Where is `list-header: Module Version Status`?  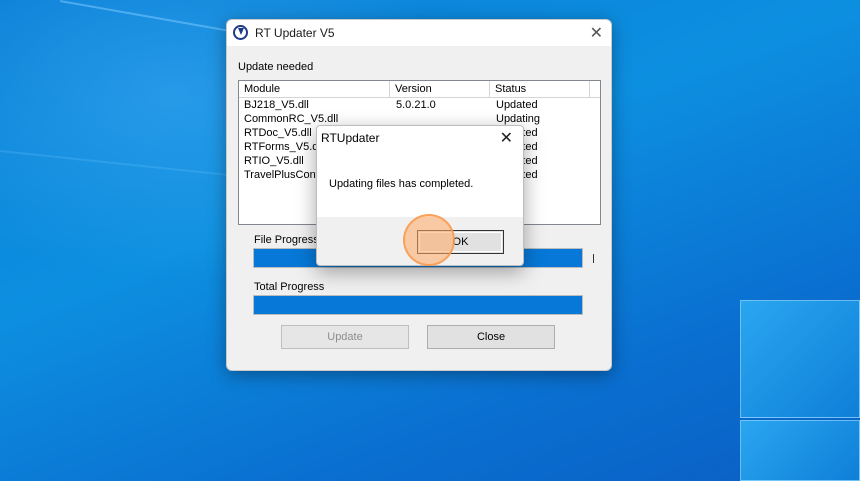 list-header: Module Version Status is located at coordinates (419, 89).